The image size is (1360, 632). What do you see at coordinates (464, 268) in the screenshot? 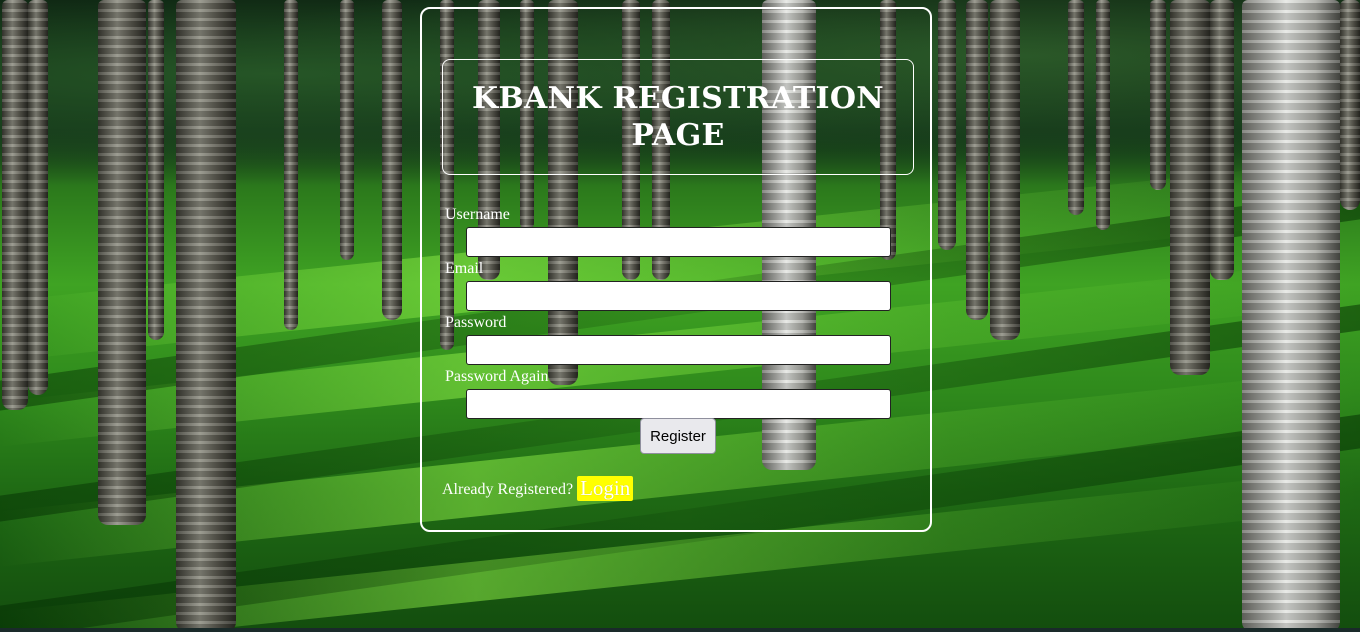
I see `email-label: Email` at bounding box center [464, 268].